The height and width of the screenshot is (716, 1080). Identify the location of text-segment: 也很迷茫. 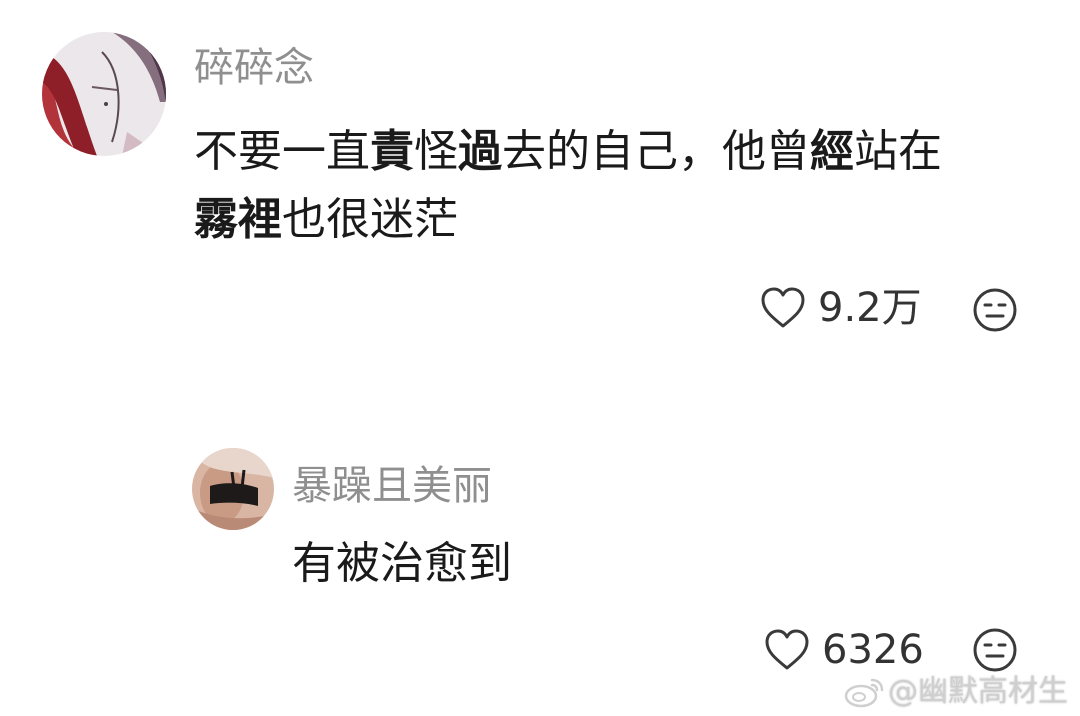
(370, 219).